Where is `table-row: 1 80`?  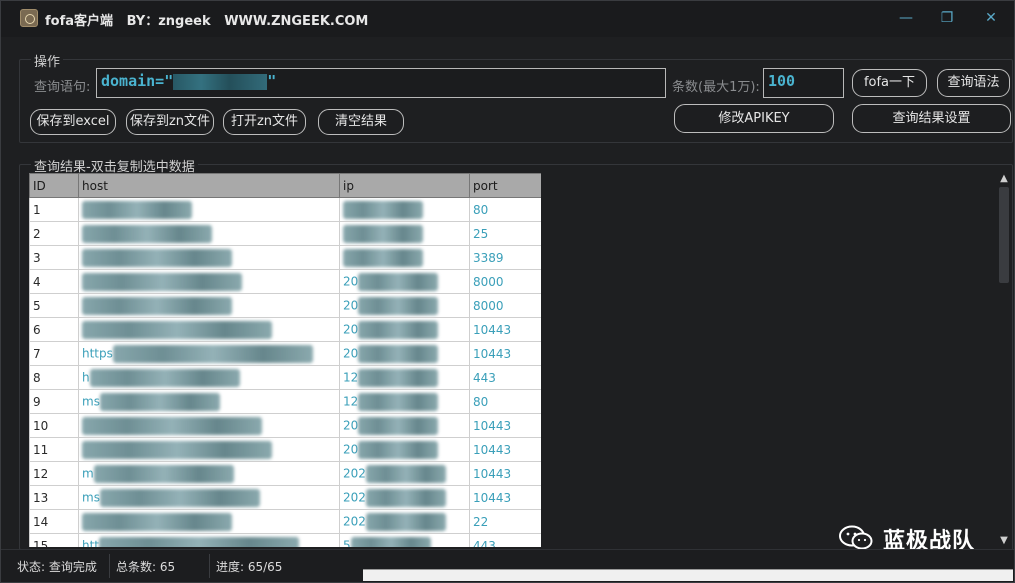 table-row: 1 80 is located at coordinates (285, 209).